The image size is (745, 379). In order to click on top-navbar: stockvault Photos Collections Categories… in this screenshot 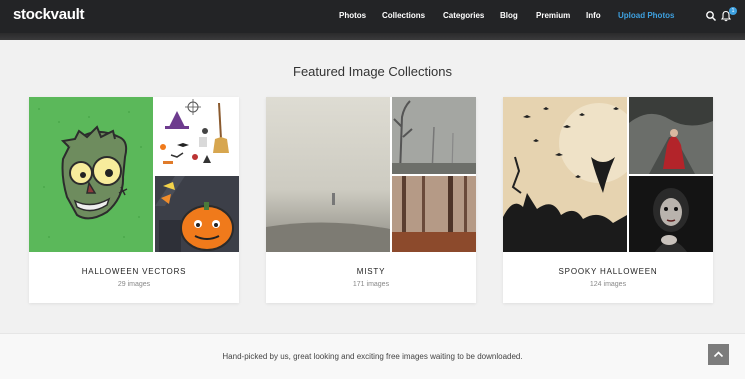, I will do `click(372, 16)`.